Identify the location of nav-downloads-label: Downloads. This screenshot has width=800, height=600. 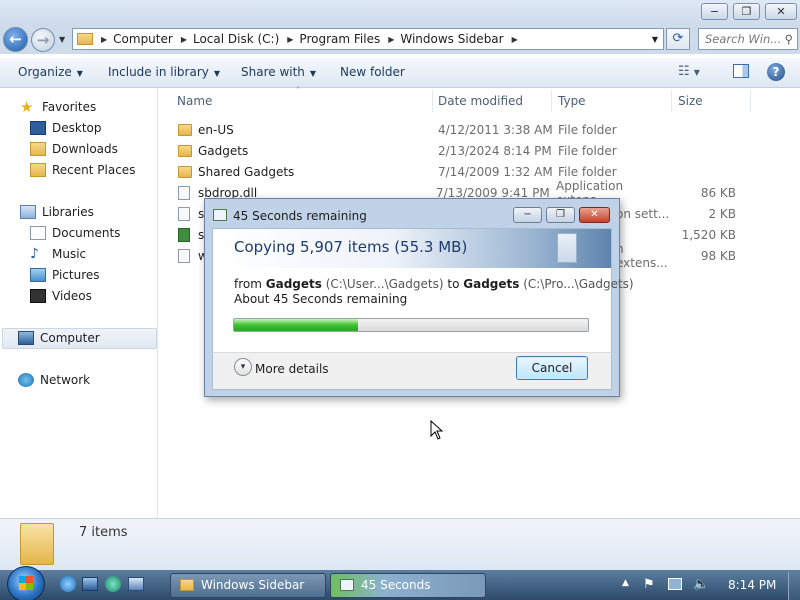
(85, 149).